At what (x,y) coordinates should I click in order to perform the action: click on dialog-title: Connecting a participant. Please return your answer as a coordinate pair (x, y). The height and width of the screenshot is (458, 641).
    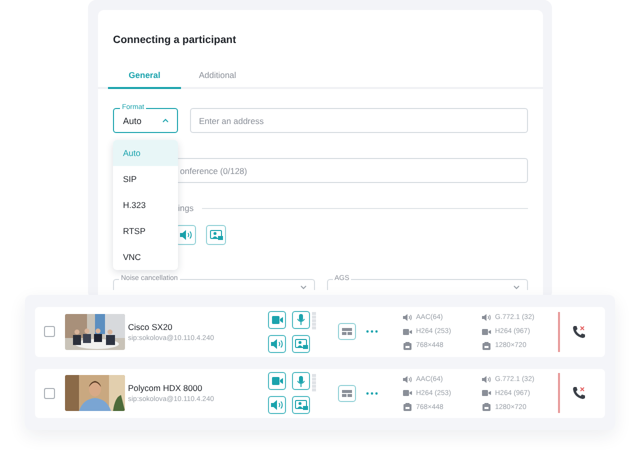
    Looking at the image, I should click on (175, 40).